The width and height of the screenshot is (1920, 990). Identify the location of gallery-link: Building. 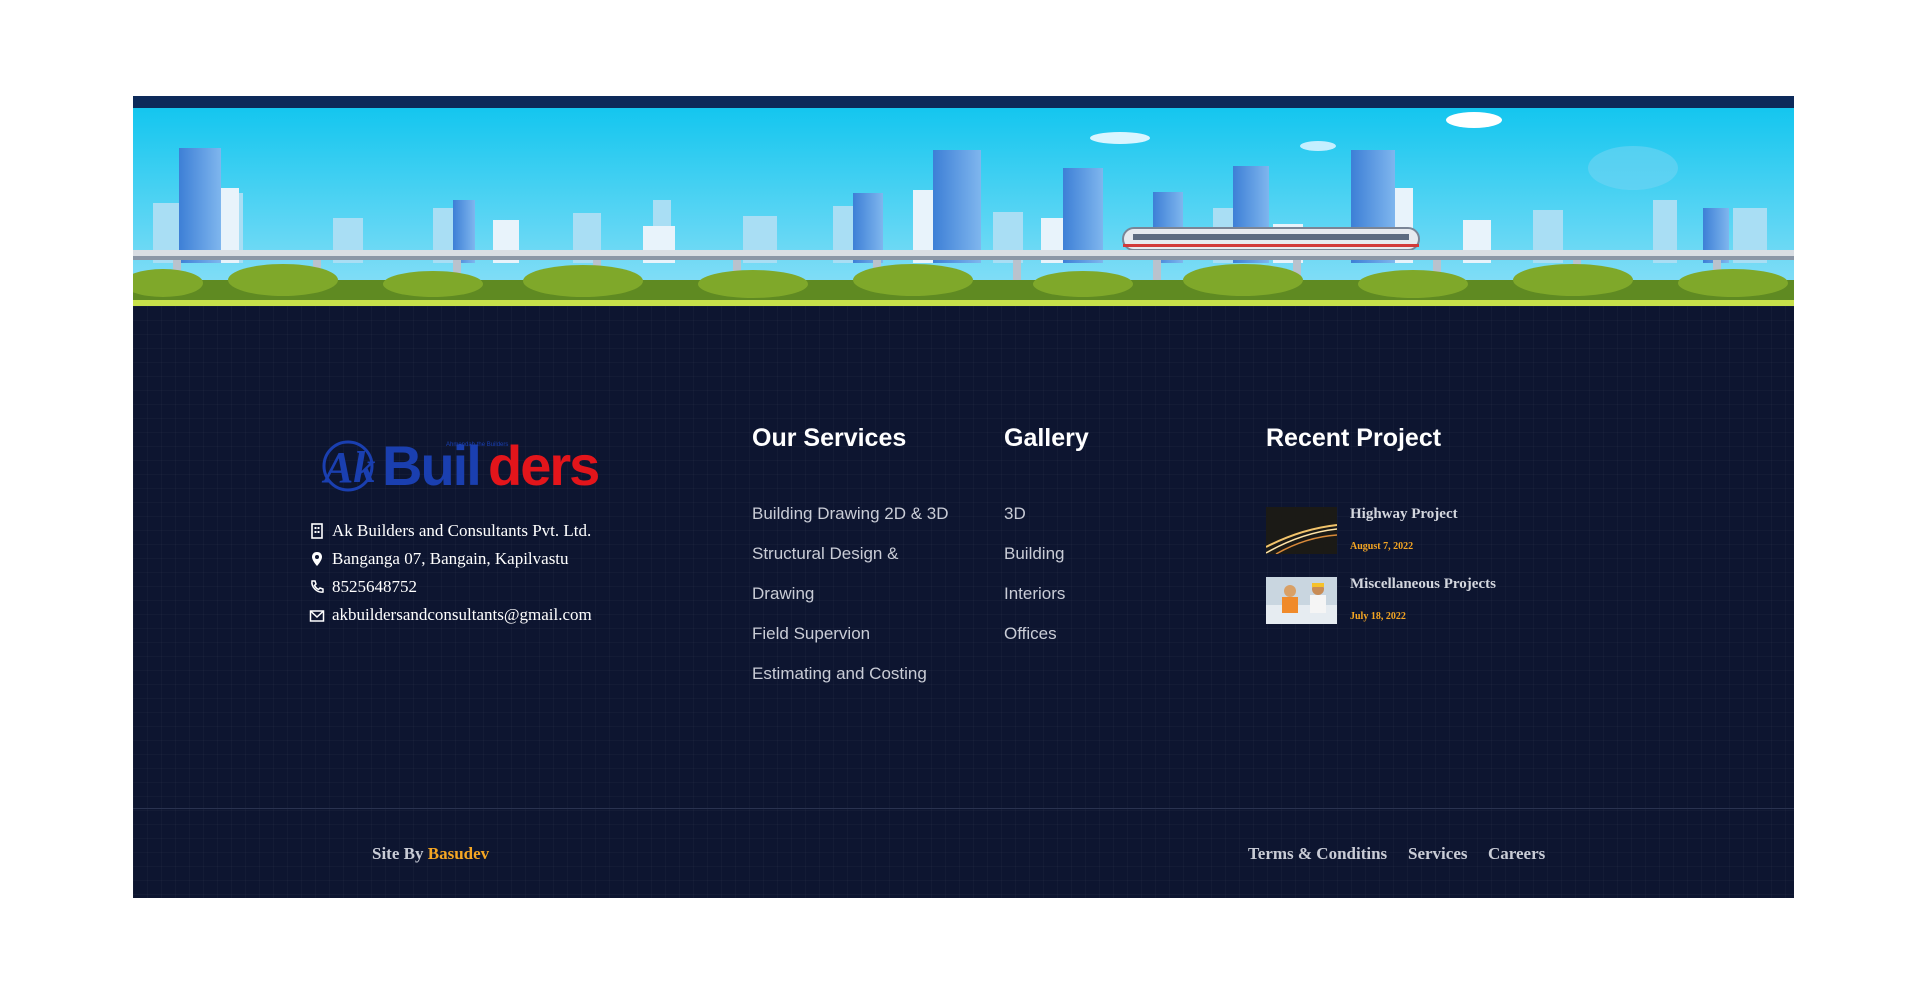
(1034, 554).